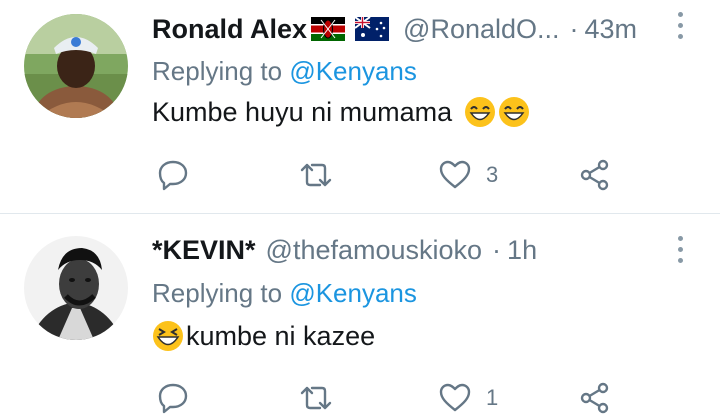  What do you see at coordinates (387, 398) in the screenshot?
I see `tweet-actions: 1` at bounding box center [387, 398].